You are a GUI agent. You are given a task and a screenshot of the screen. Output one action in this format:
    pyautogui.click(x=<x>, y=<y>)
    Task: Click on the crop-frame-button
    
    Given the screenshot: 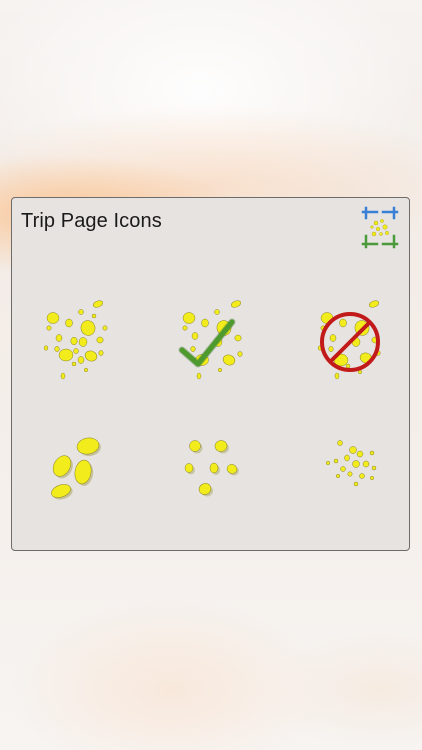 What is the action you would take?
    pyautogui.click(x=380, y=228)
    